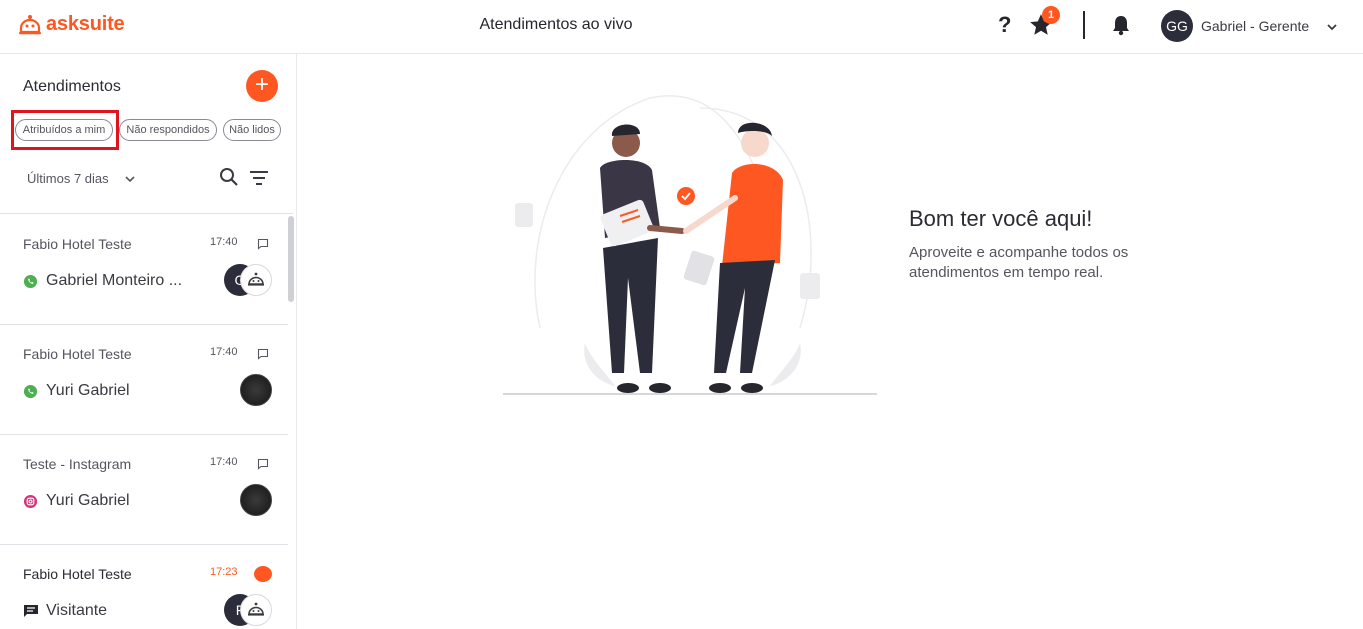 This screenshot has height=629, width=1363. I want to click on favorites-badge: 1, so click(1051, 15).